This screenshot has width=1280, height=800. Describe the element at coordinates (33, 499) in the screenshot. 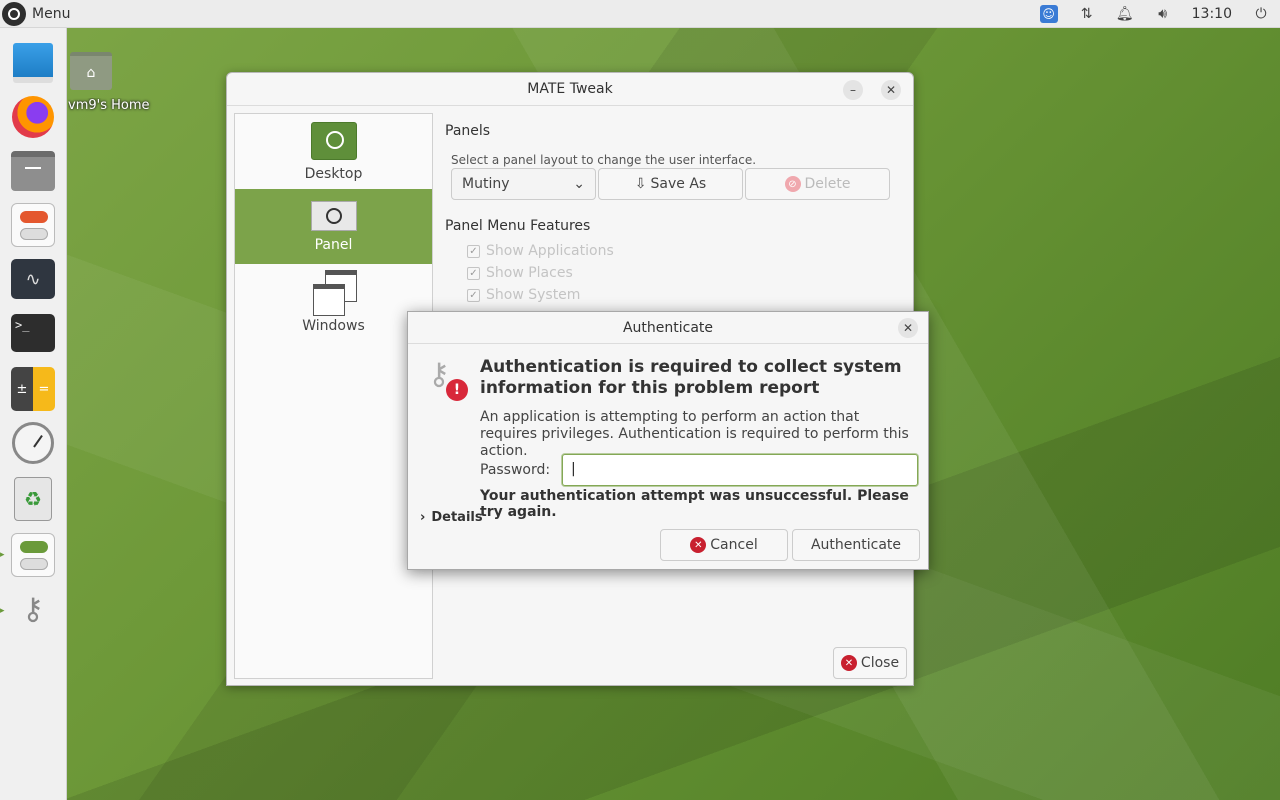

I see `trash-icon: ♻` at that location.